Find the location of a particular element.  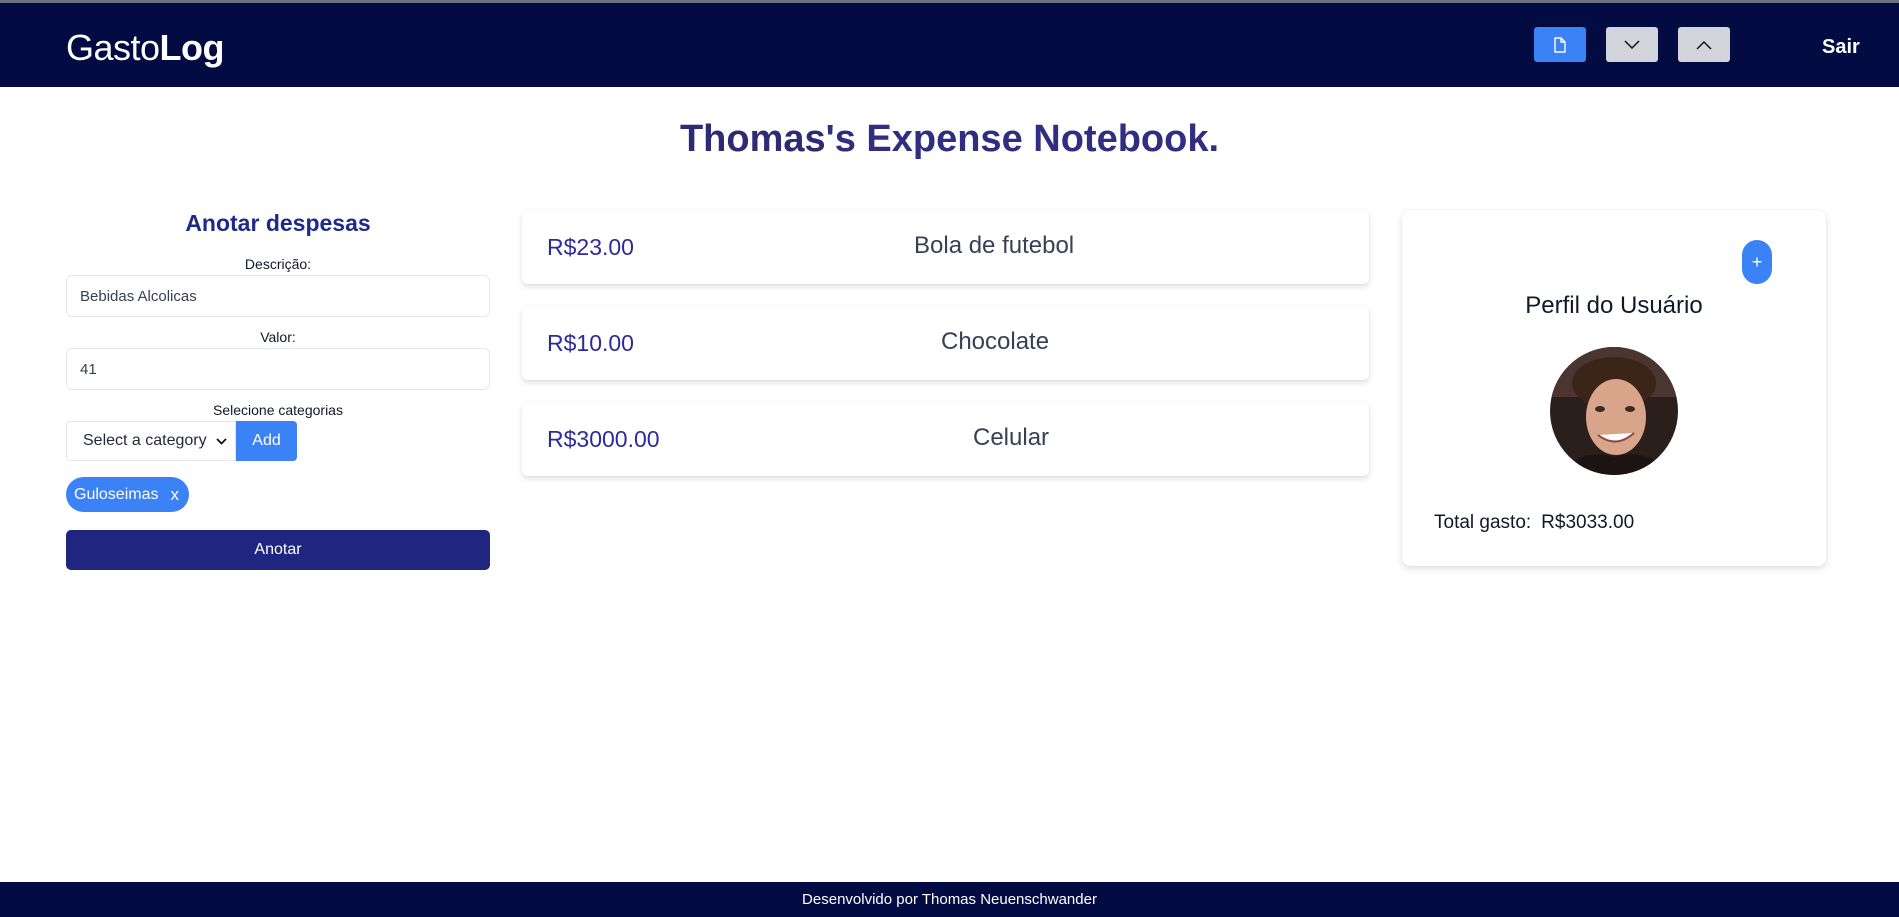

remove-tag-button: x is located at coordinates (174, 495).